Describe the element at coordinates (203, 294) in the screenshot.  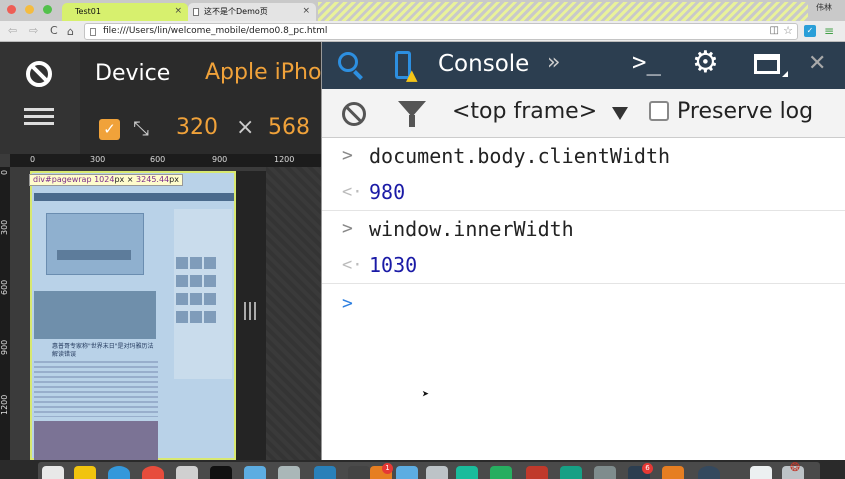
I see `site-sidebar` at that location.